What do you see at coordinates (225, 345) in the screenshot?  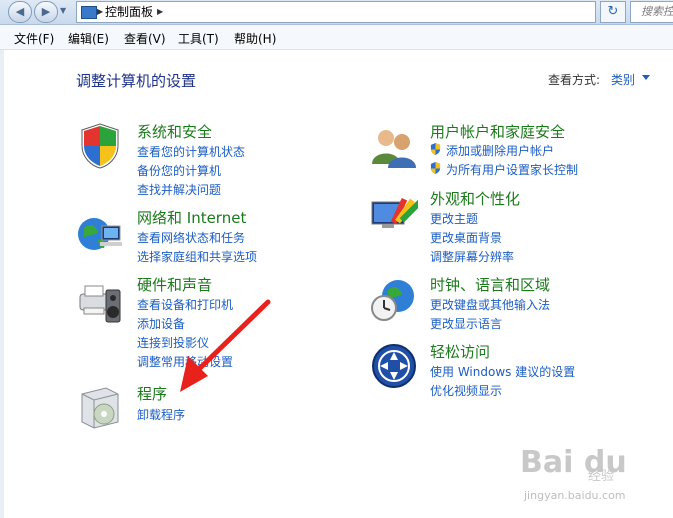 I see `annotation-arrow-icon` at bounding box center [225, 345].